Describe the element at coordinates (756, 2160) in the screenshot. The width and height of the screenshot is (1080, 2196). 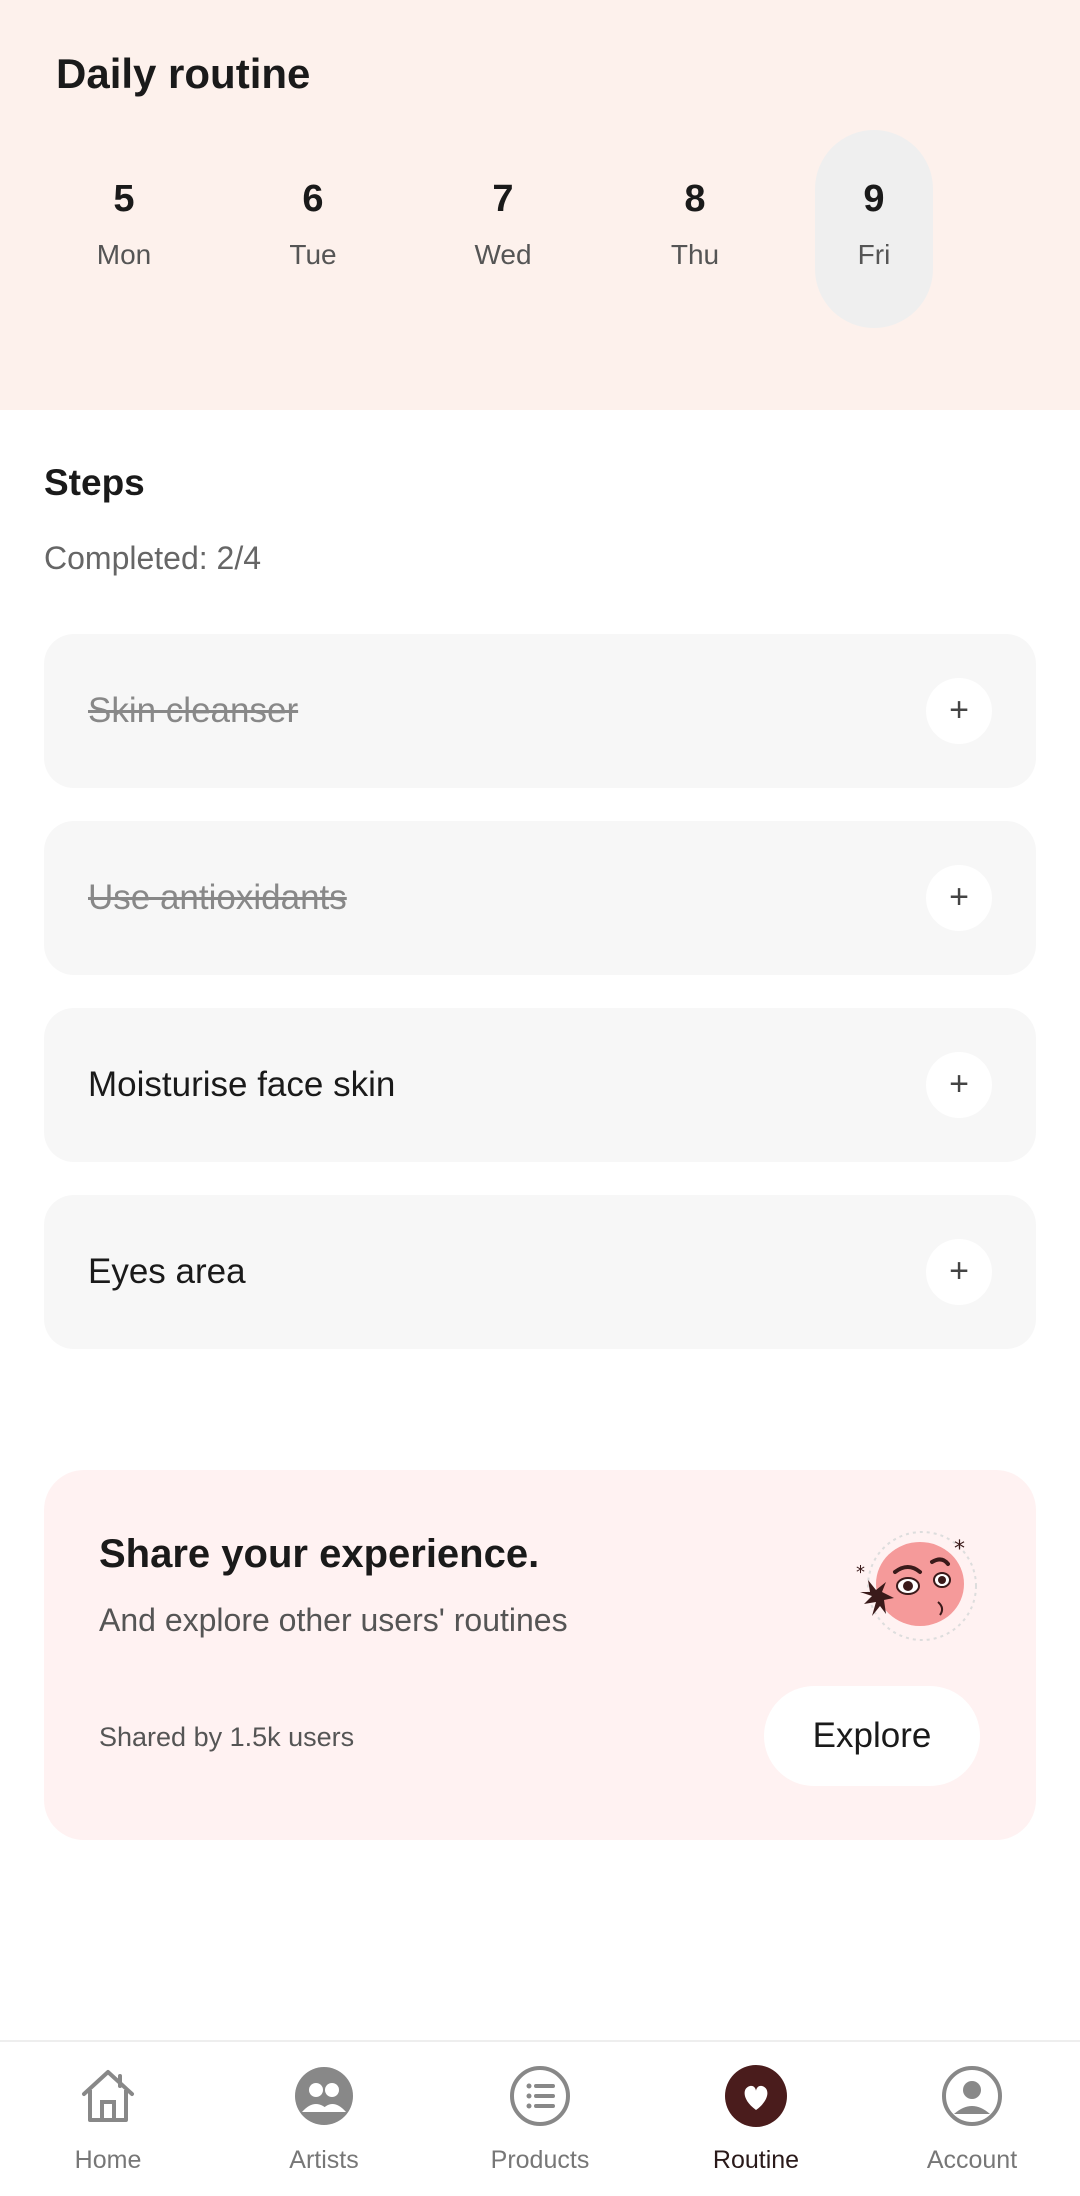
I see `nav-label: Routine` at that location.